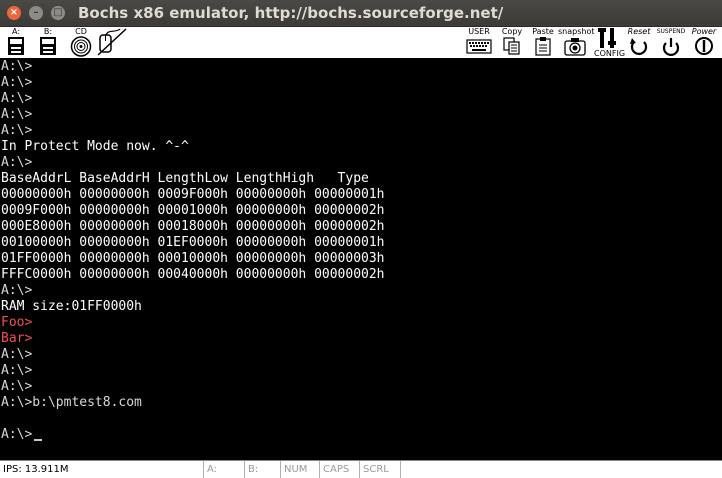 This screenshot has width=722, height=478. Describe the element at coordinates (671, 31) in the screenshot. I see `suspend-label: SUSPEND` at that location.